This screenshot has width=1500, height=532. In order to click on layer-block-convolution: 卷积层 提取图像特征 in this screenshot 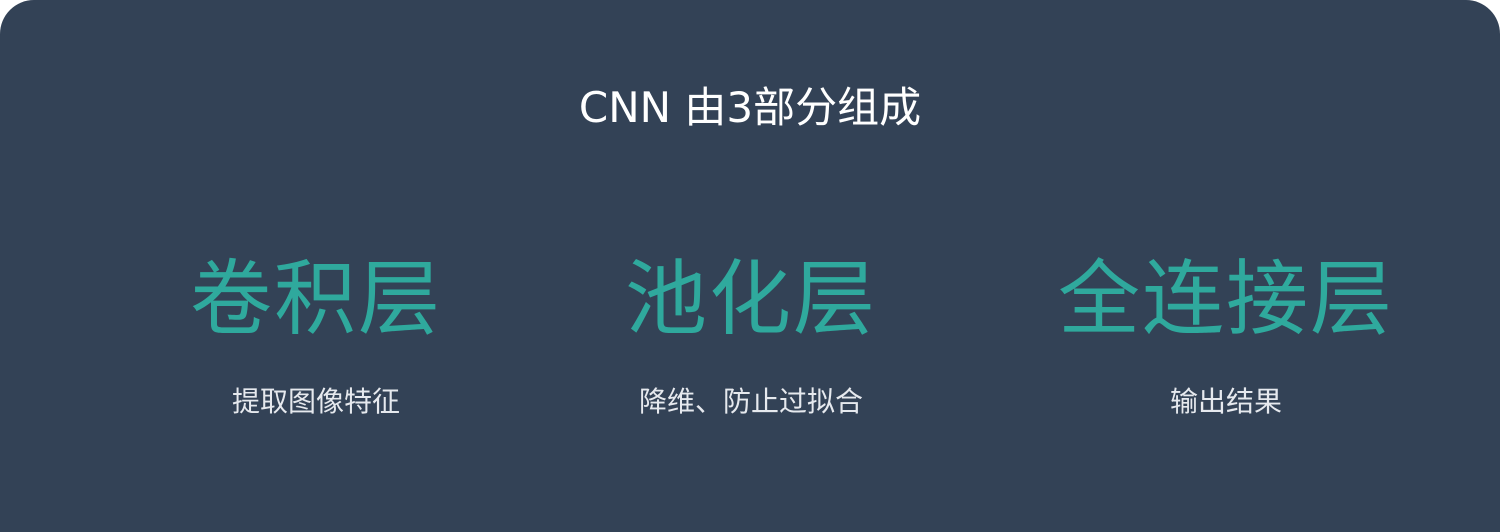, I will do `click(316, 336)`.